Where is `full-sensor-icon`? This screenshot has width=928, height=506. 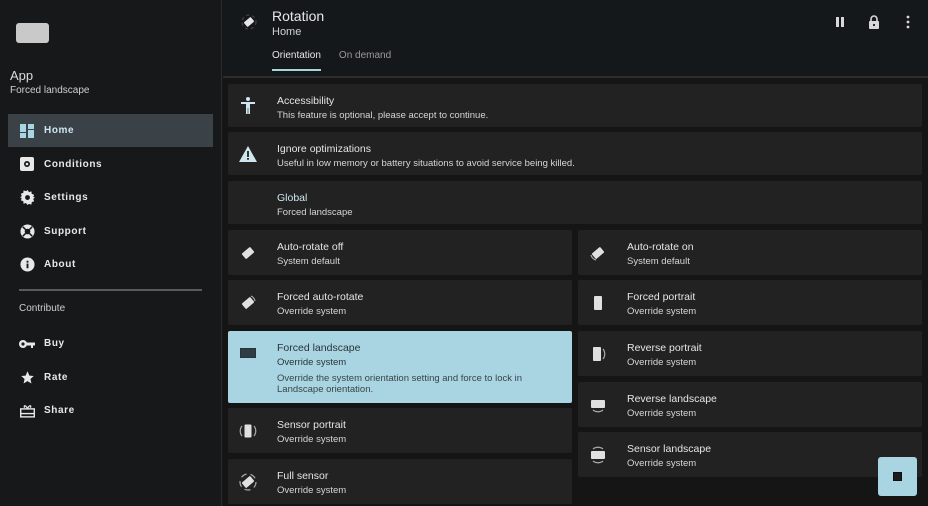 full-sensor-icon is located at coordinates (248, 482).